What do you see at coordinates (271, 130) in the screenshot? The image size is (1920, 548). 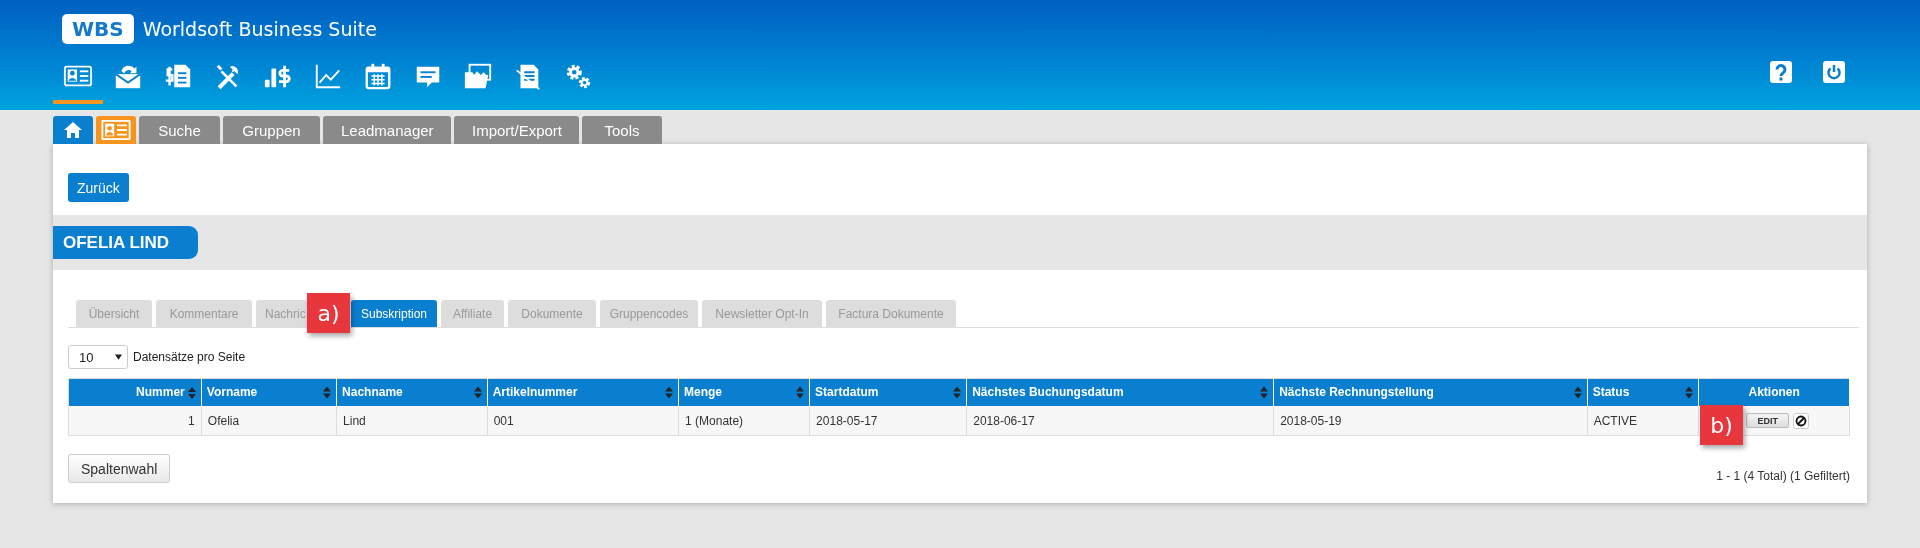 I see `tab: Gruppen` at bounding box center [271, 130].